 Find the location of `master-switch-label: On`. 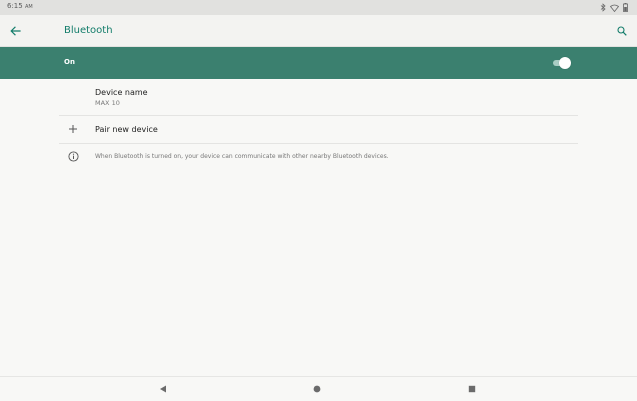

master-switch-label: On is located at coordinates (69, 62).